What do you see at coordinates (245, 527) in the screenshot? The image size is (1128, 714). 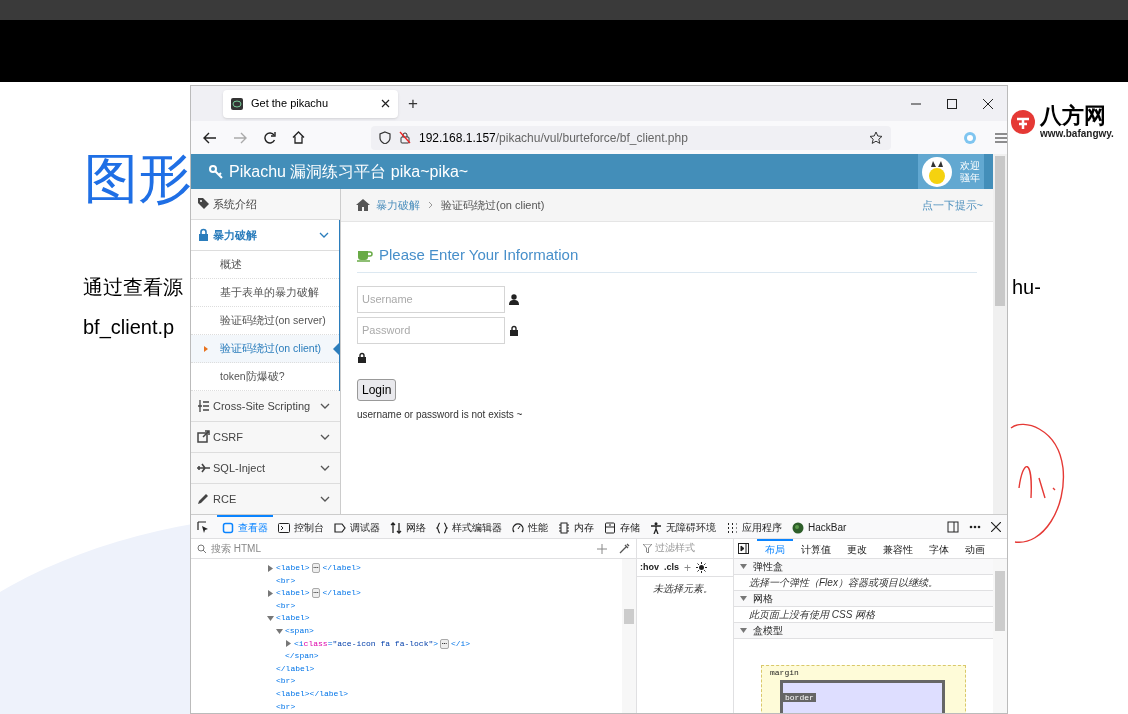 I see `devtools-tab: 查看器` at bounding box center [245, 527].